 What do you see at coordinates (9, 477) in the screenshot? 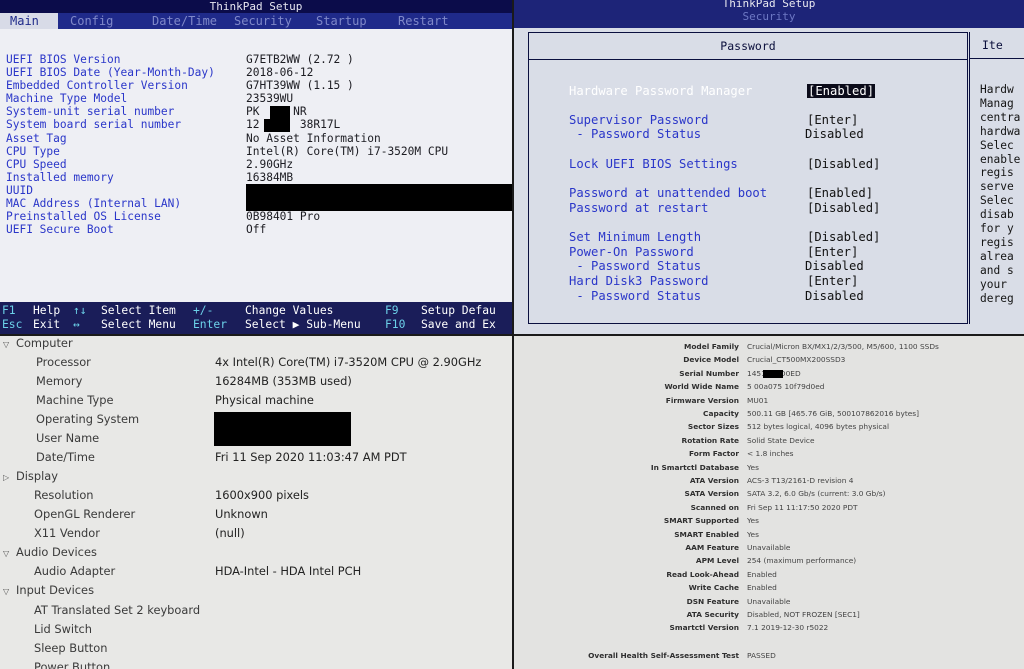
I see `expand-triangle-icon: ▷` at bounding box center [9, 477].